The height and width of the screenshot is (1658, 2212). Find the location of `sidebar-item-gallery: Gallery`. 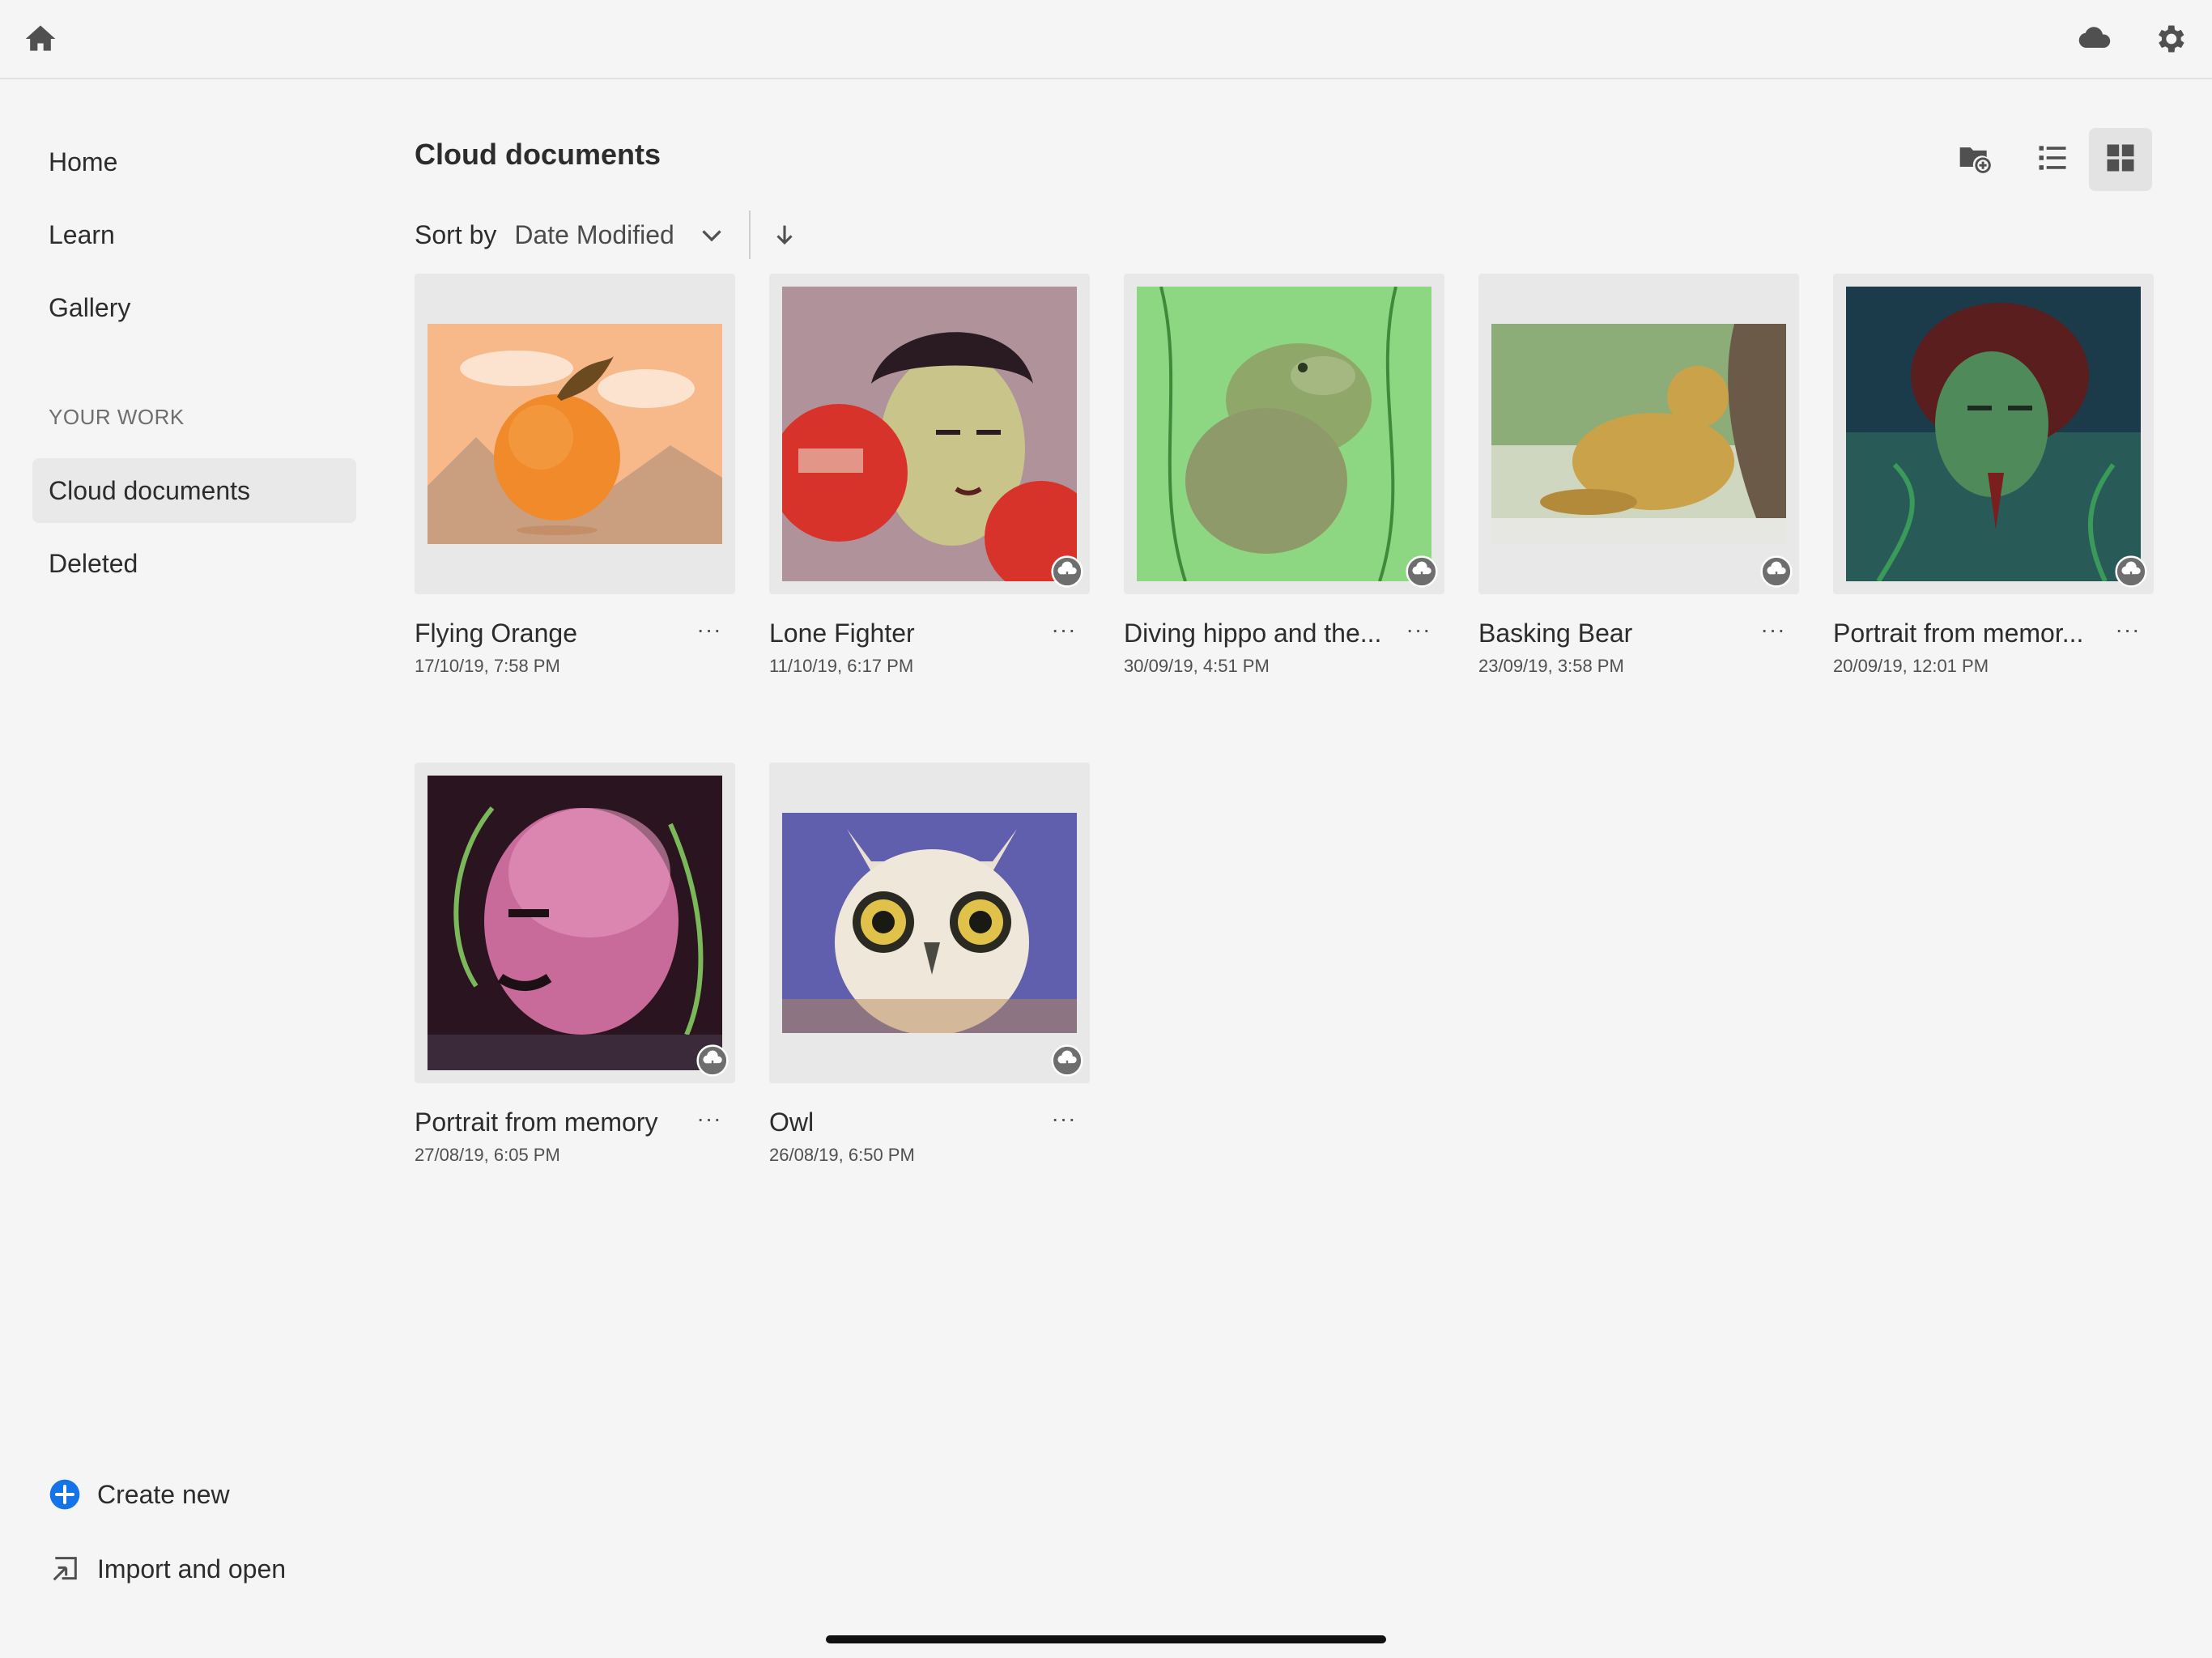

sidebar-item-gallery: Gallery is located at coordinates (194, 307).